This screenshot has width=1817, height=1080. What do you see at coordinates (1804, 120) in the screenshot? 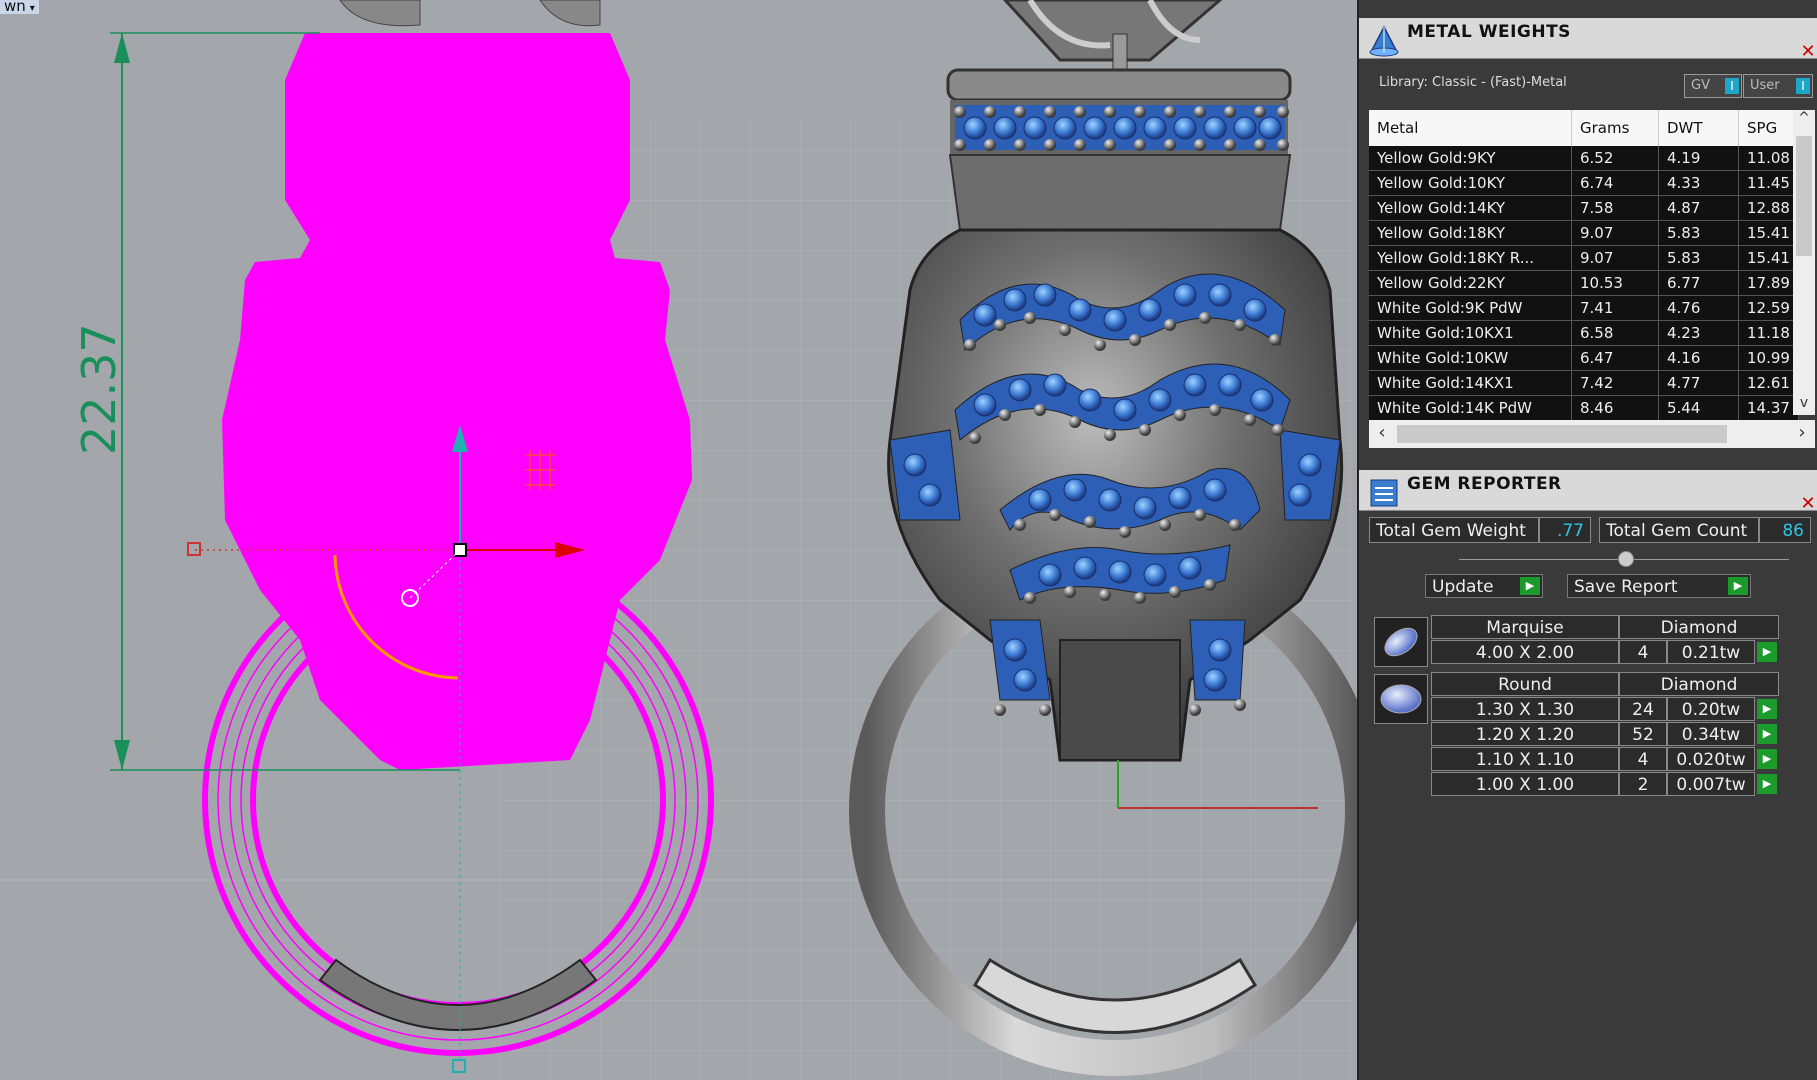
I see `scroll-up-icon: ^` at bounding box center [1804, 120].